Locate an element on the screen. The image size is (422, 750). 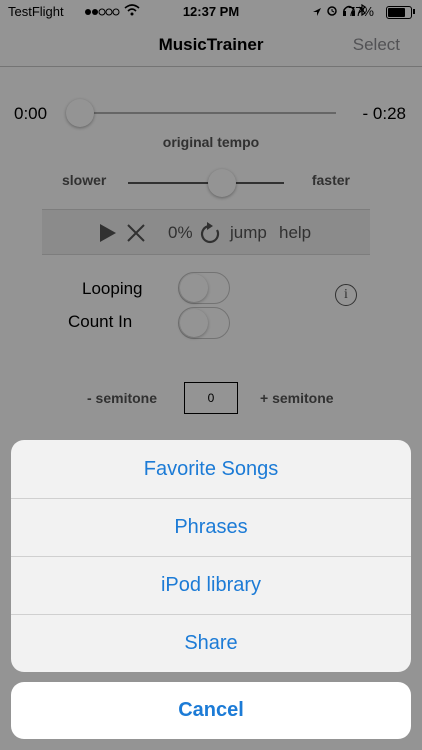
ipod-library-option: iPod library is located at coordinates (211, 585).